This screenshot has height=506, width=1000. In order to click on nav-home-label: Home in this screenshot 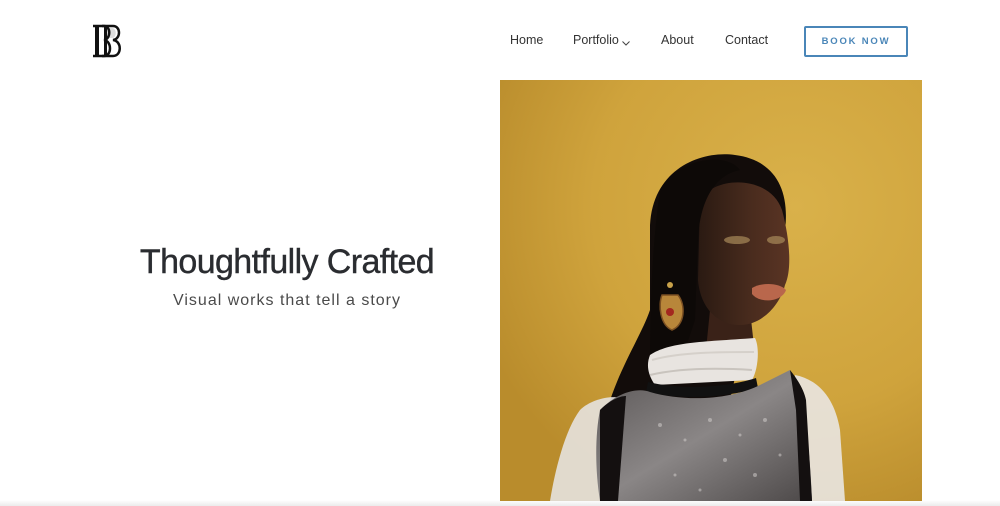, I will do `click(527, 40)`.